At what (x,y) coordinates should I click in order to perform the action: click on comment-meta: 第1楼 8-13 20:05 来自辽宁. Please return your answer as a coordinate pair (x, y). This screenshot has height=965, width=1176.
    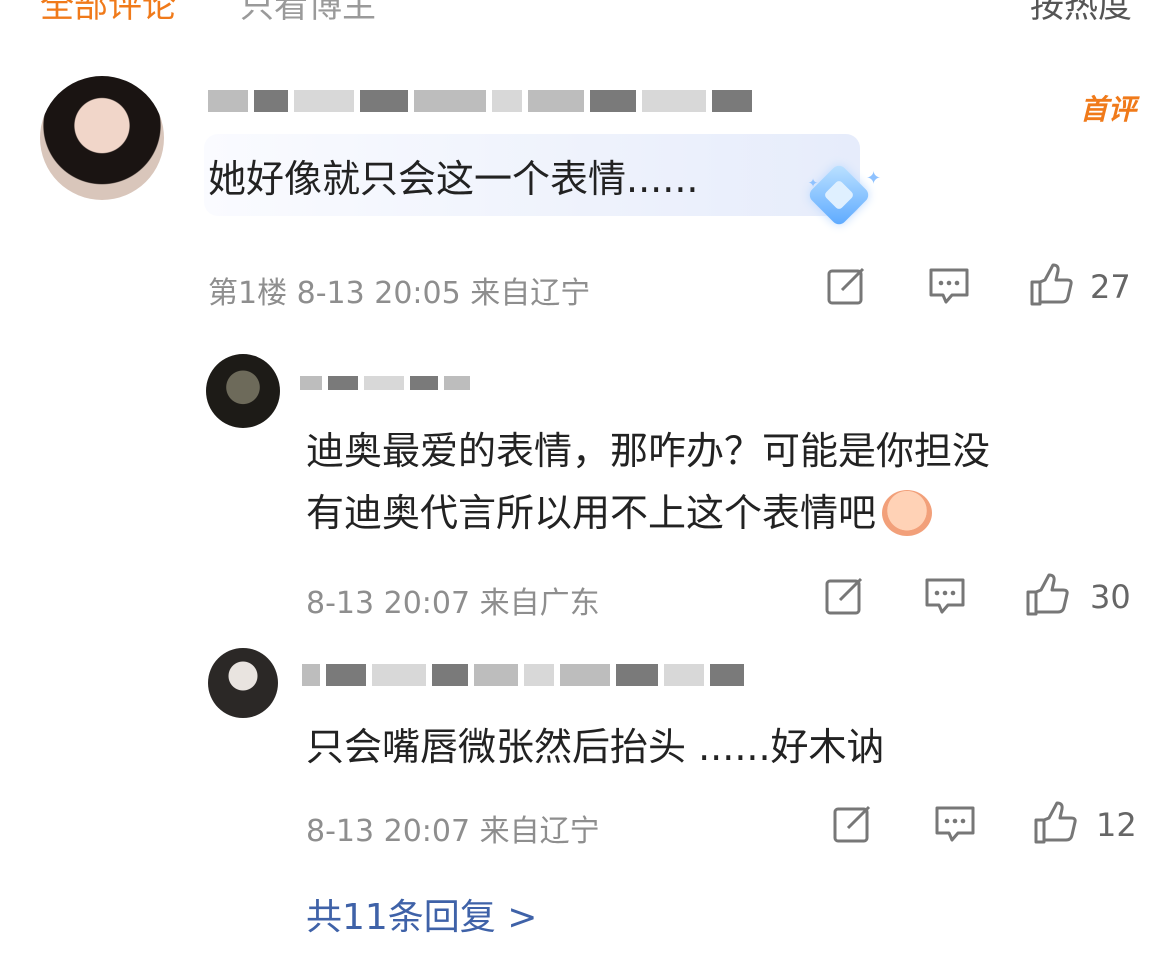
    Looking at the image, I should click on (399, 290).